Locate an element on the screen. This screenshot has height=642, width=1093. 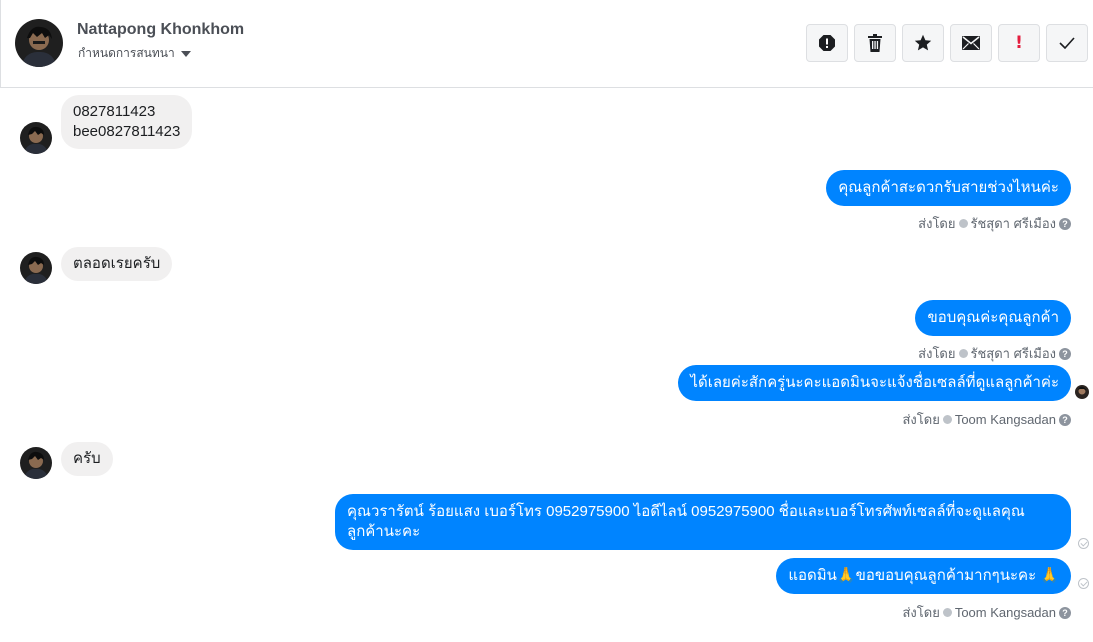
conversation-toolbar: ! is located at coordinates (947, 43).